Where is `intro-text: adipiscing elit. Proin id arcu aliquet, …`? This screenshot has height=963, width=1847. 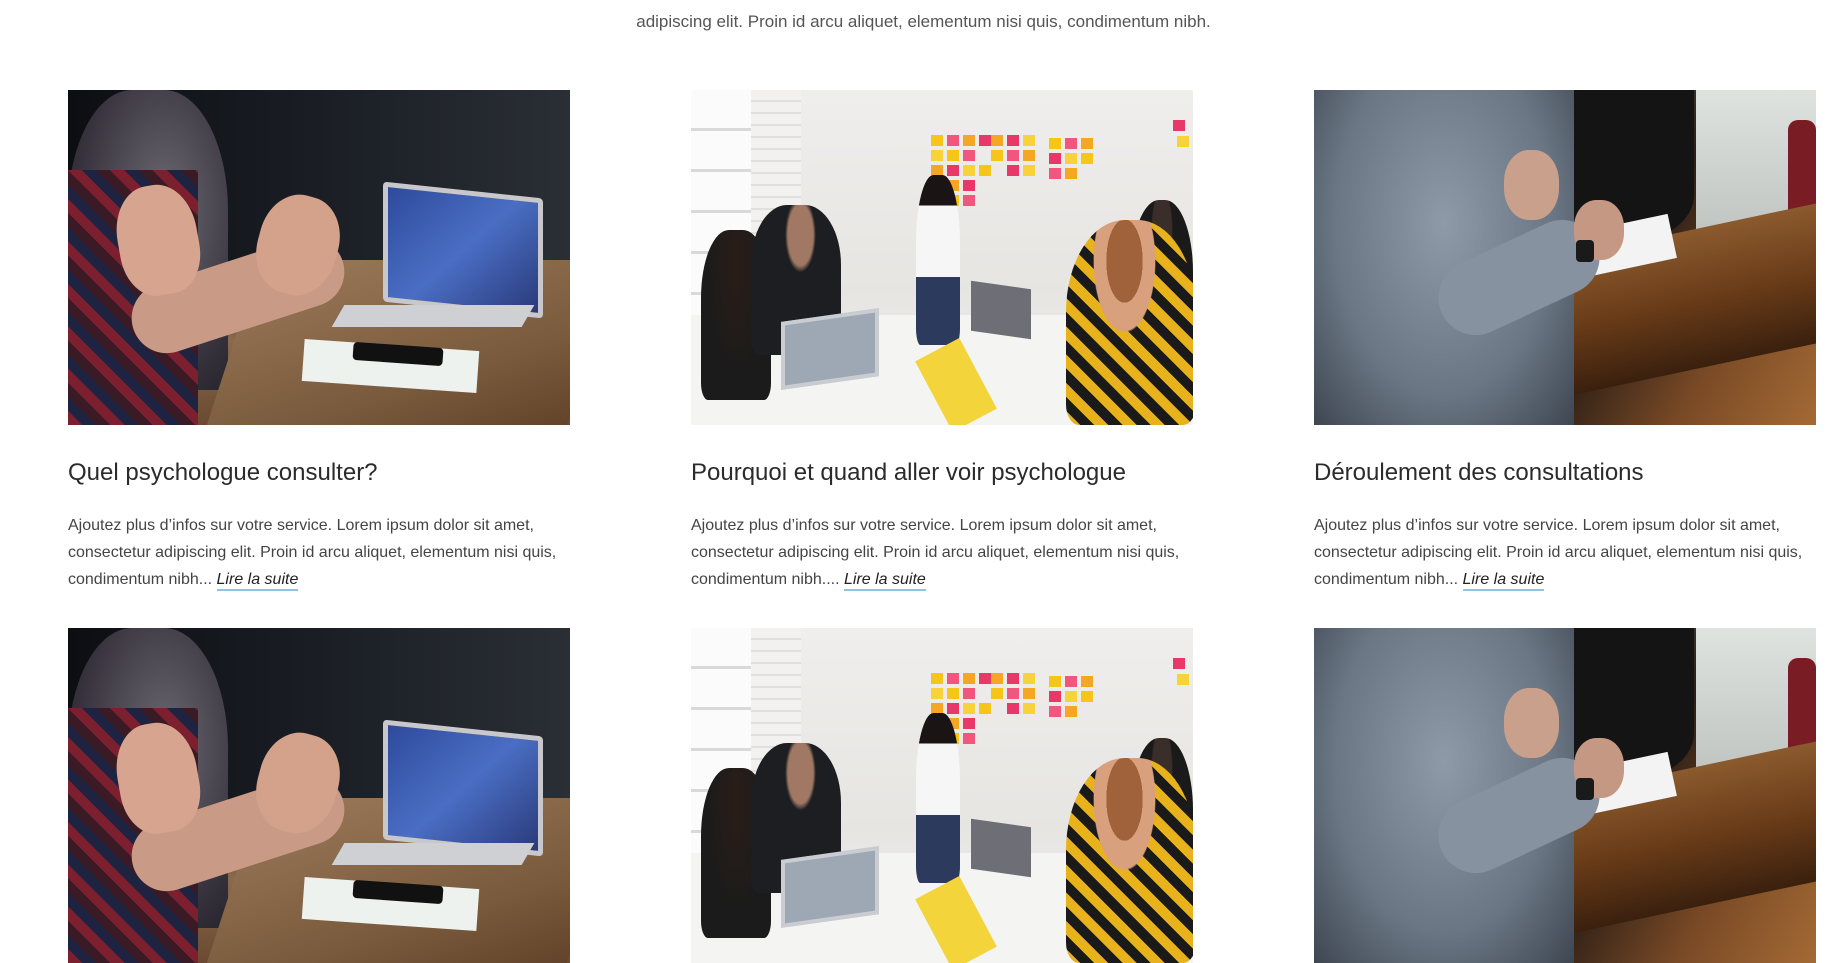 intro-text: adipiscing elit. Proin id arcu aliquet, … is located at coordinates (923, 21).